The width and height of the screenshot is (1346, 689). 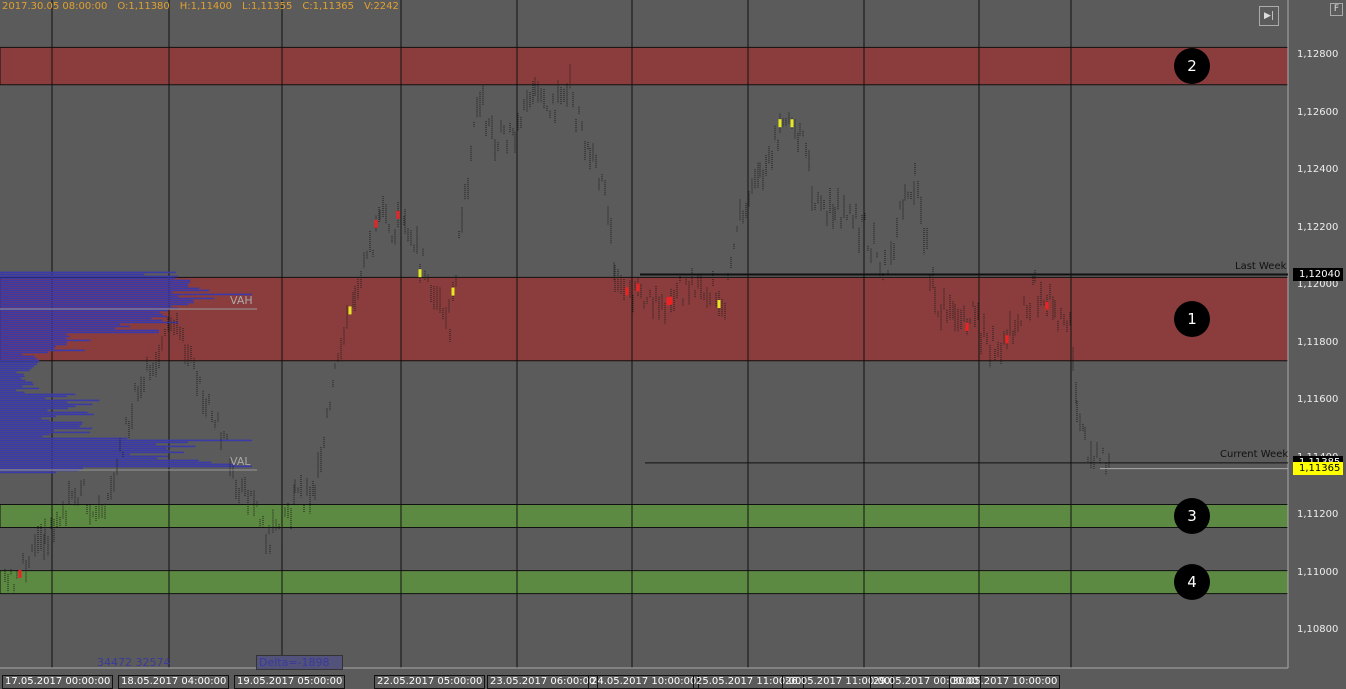 What do you see at coordinates (1318, 112) in the screenshot?
I see `price-tick-label: 1,12600` at bounding box center [1318, 112].